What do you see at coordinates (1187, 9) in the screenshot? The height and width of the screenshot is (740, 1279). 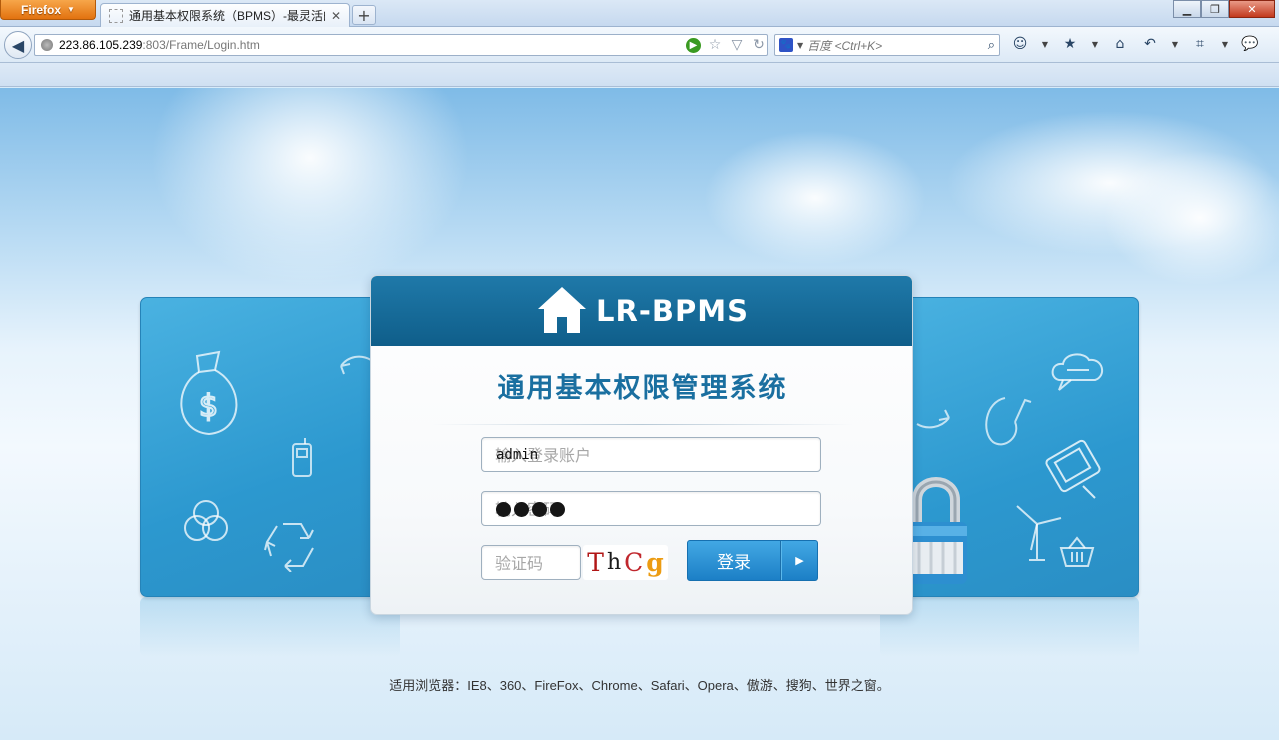 I see `minimize-window-button: ▁` at bounding box center [1187, 9].